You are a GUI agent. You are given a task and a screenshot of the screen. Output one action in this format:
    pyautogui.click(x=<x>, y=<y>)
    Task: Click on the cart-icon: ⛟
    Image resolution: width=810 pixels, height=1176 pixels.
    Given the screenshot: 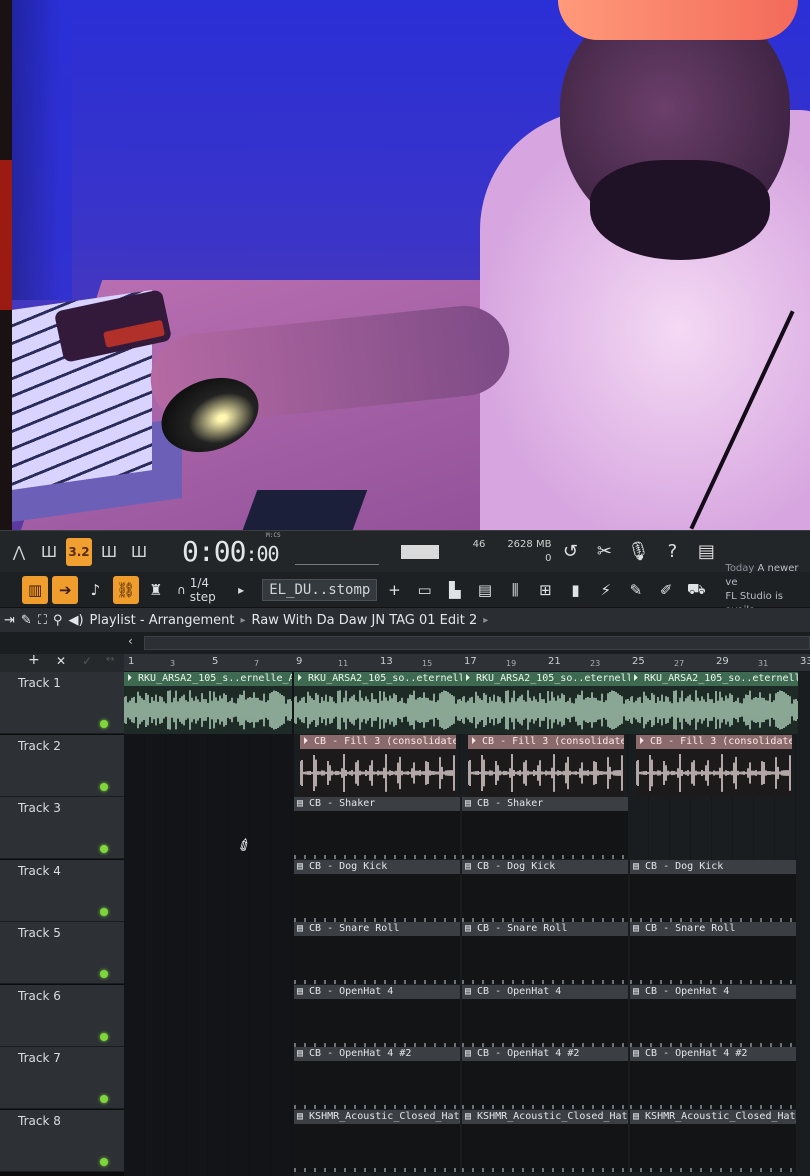 What is the action you would take?
    pyautogui.click(x=696, y=590)
    